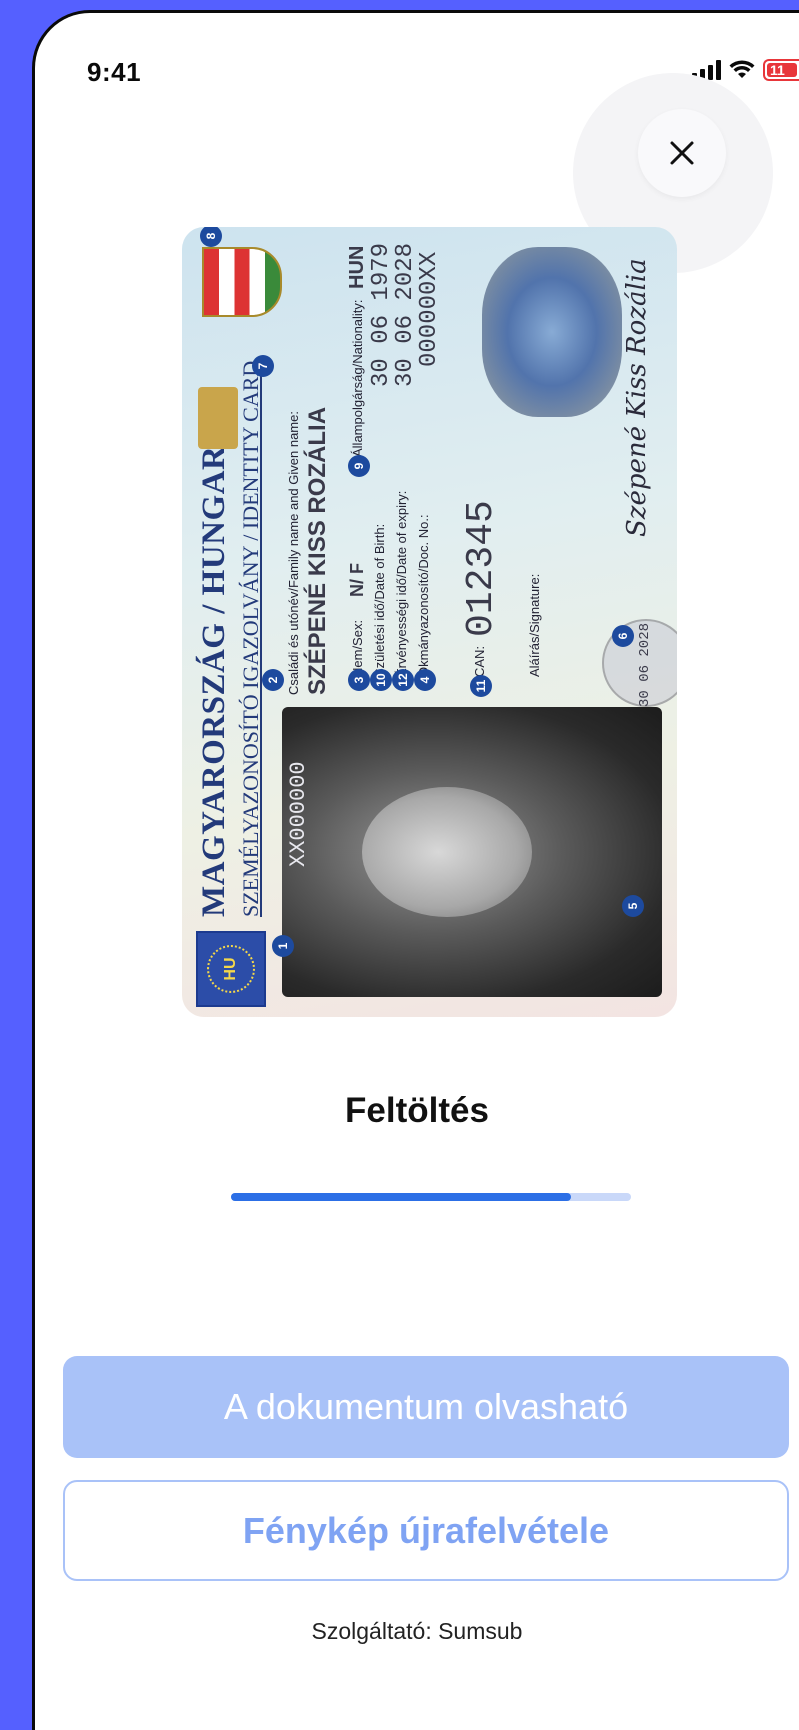 The image size is (799, 1730). Describe the element at coordinates (211, 237) in the screenshot. I see `card-marker-8: 8` at that location.